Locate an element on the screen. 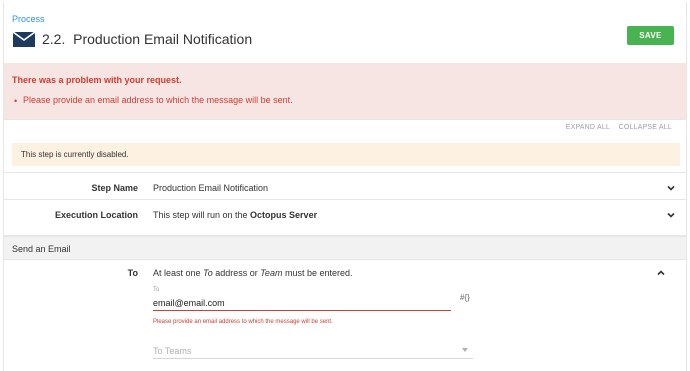 The width and height of the screenshot is (690, 371). expand-collapse-bar: EXPAND ALL COLLAPSE ALL is located at coordinates (345, 127).